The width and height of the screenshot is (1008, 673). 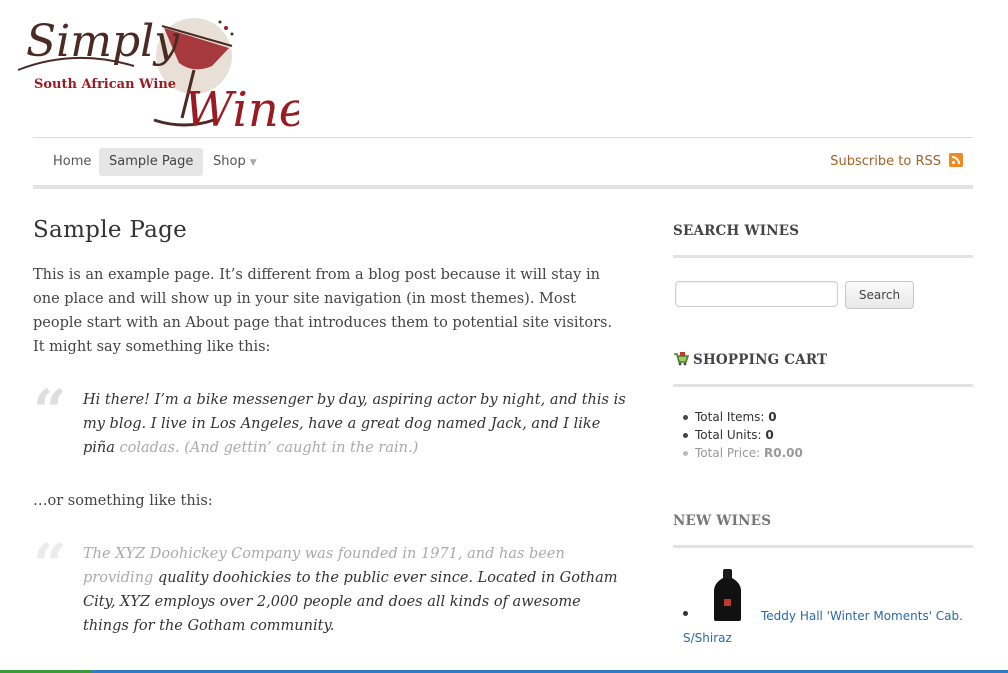 What do you see at coordinates (823, 546) in the screenshot?
I see `new-wines-heading-divider` at bounding box center [823, 546].